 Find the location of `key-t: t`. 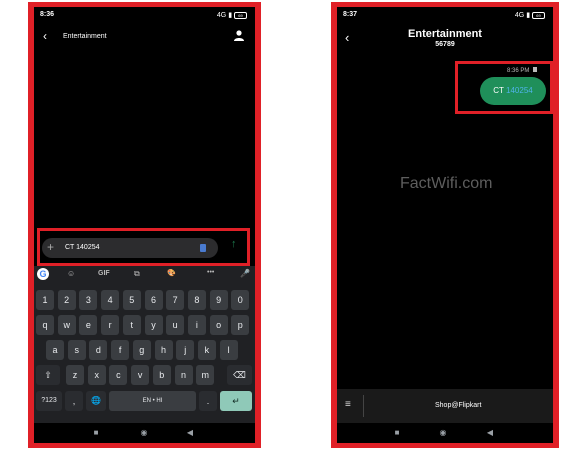

key-t: t is located at coordinates (131, 325).